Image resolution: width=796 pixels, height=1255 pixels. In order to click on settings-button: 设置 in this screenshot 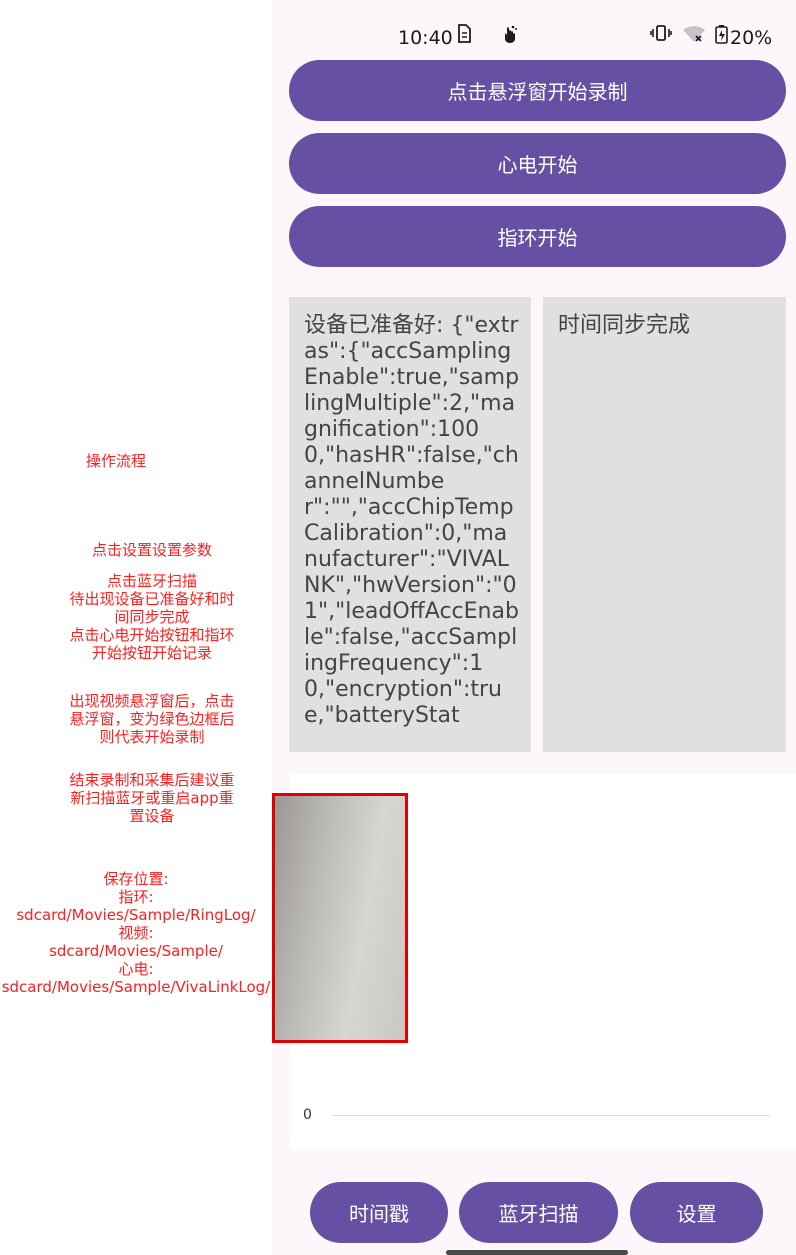, I will do `click(696, 1212)`.